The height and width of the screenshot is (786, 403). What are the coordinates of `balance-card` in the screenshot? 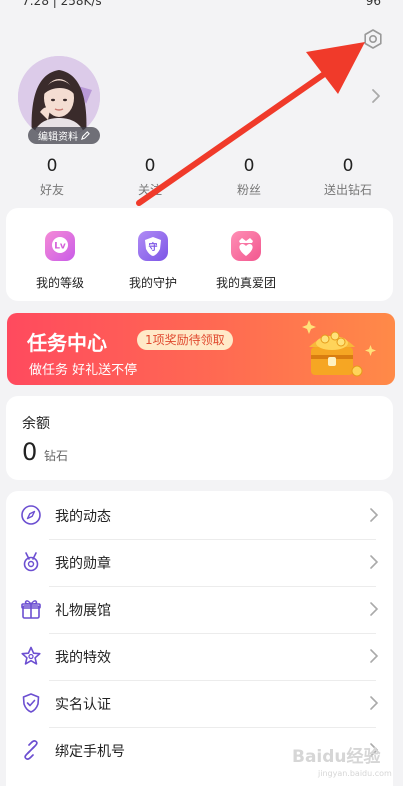 It's located at (199, 438).